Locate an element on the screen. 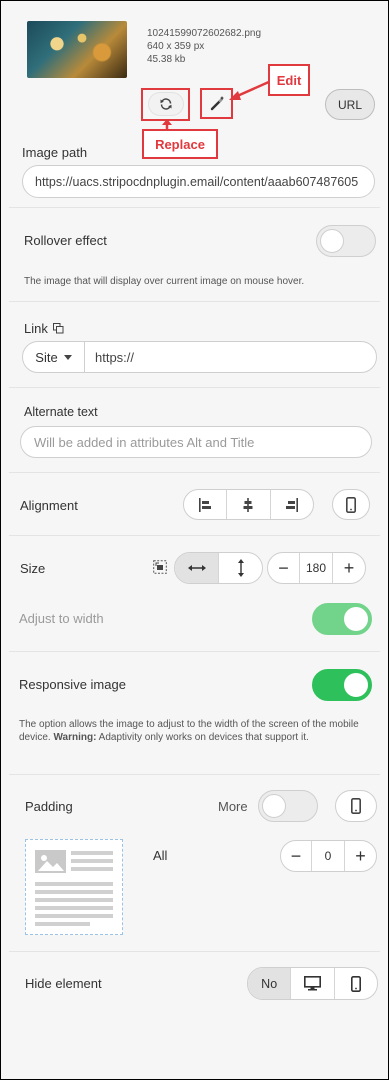 This screenshot has height=1080, width=389. size-stepper: − 180 + is located at coordinates (316, 568).